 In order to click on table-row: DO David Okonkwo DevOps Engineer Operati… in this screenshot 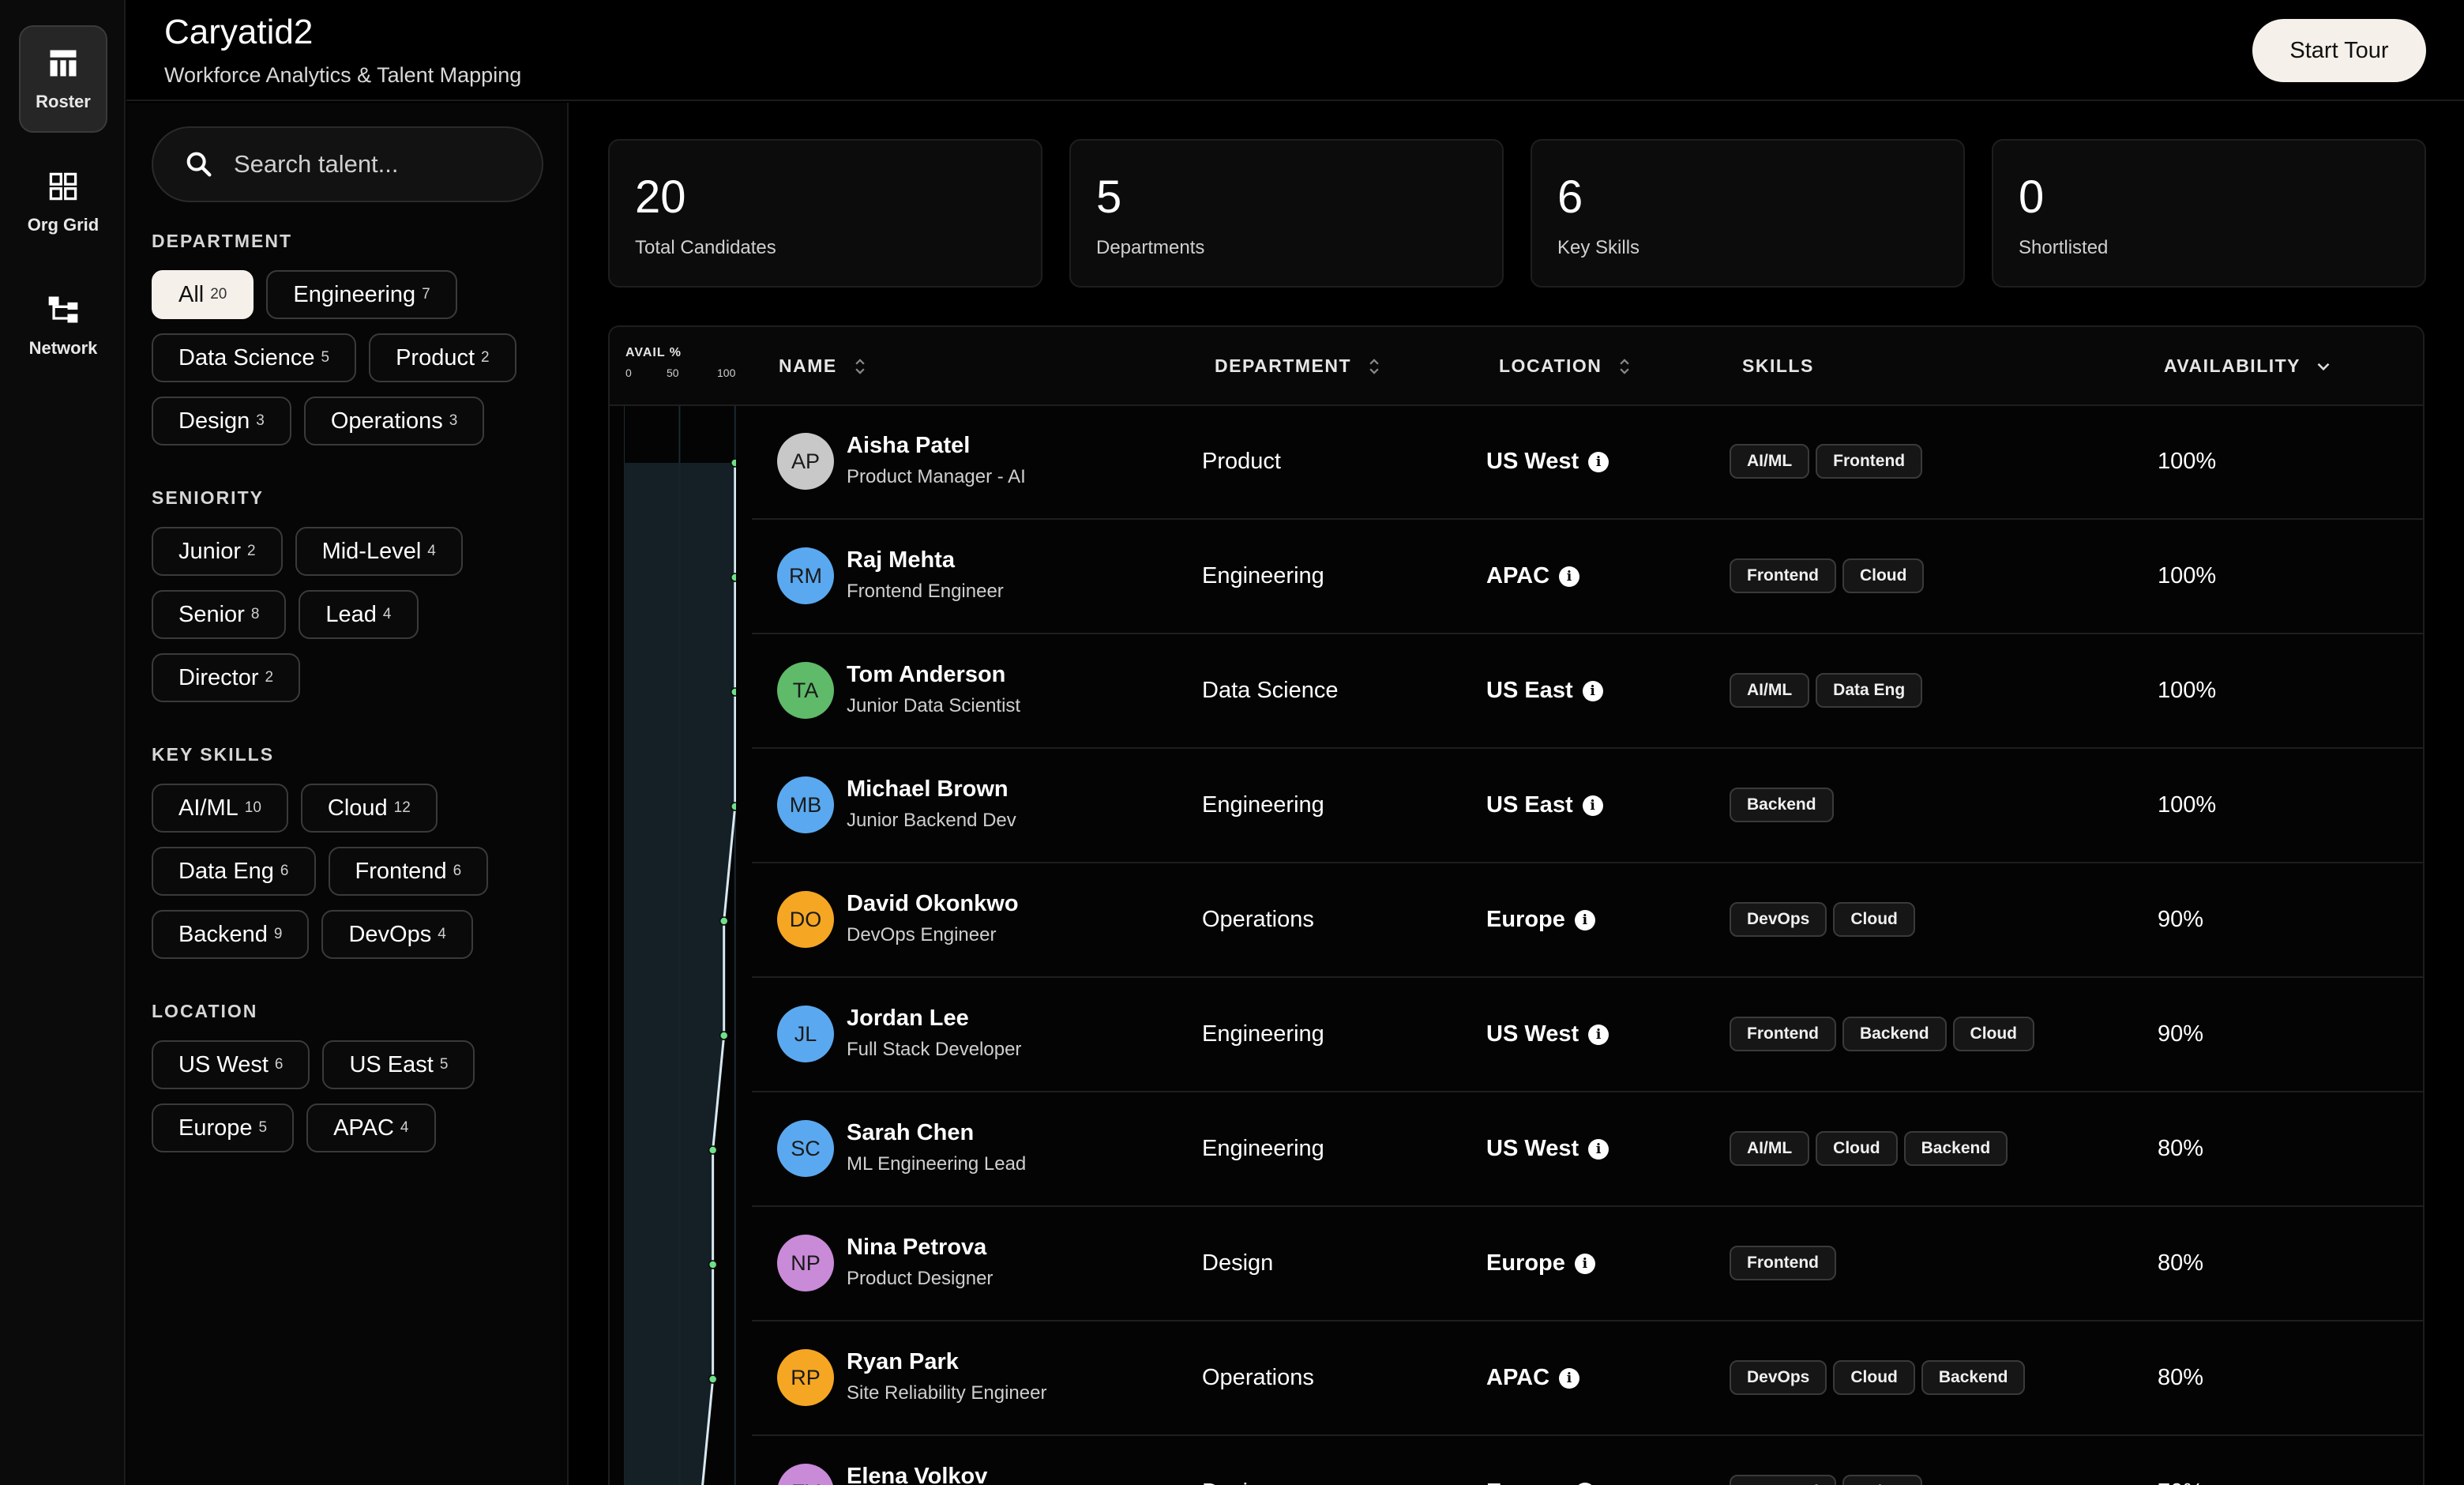, I will do `click(1587, 921)`.